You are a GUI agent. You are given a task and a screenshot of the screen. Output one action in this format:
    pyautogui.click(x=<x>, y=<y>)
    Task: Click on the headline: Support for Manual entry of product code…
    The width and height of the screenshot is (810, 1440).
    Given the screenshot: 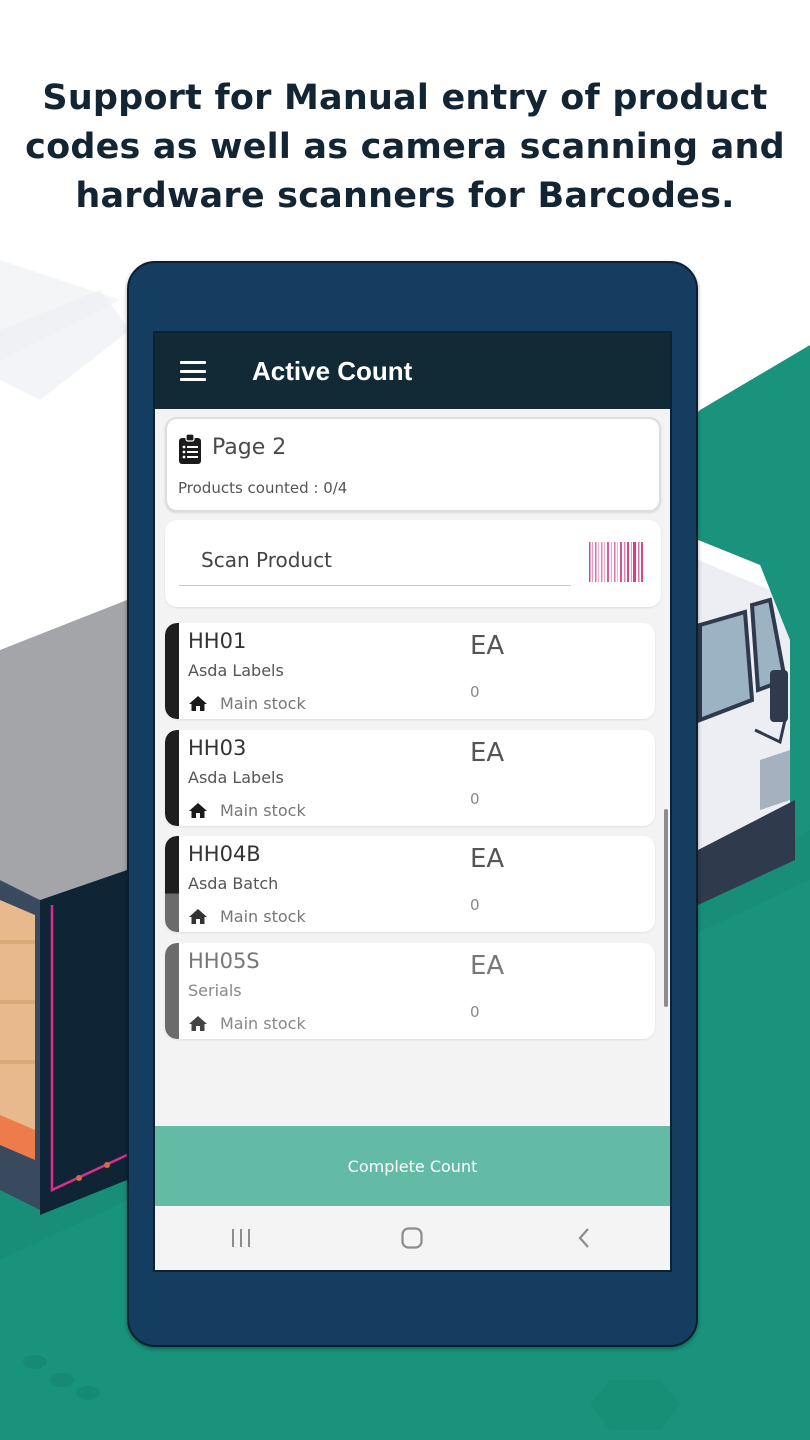 What is the action you would take?
    pyautogui.click(x=405, y=147)
    